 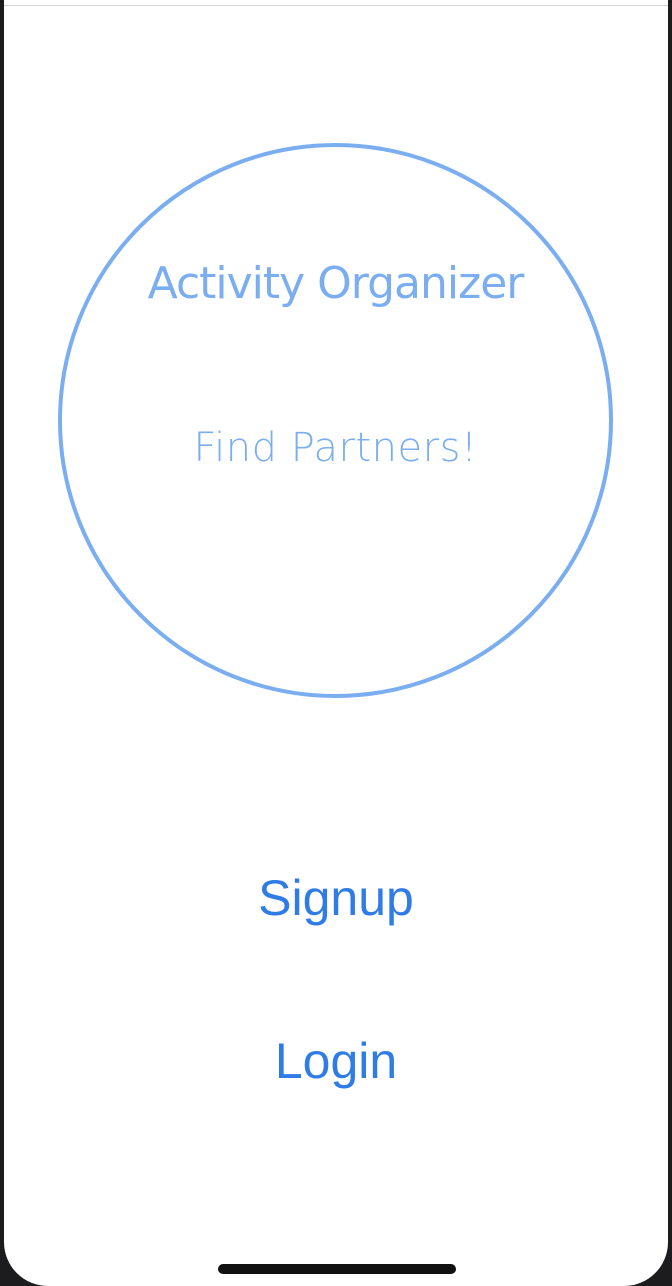 What do you see at coordinates (336, 283) in the screenshot?
I see `app-title: Activity Organizer` at bounding box center [336, 283].